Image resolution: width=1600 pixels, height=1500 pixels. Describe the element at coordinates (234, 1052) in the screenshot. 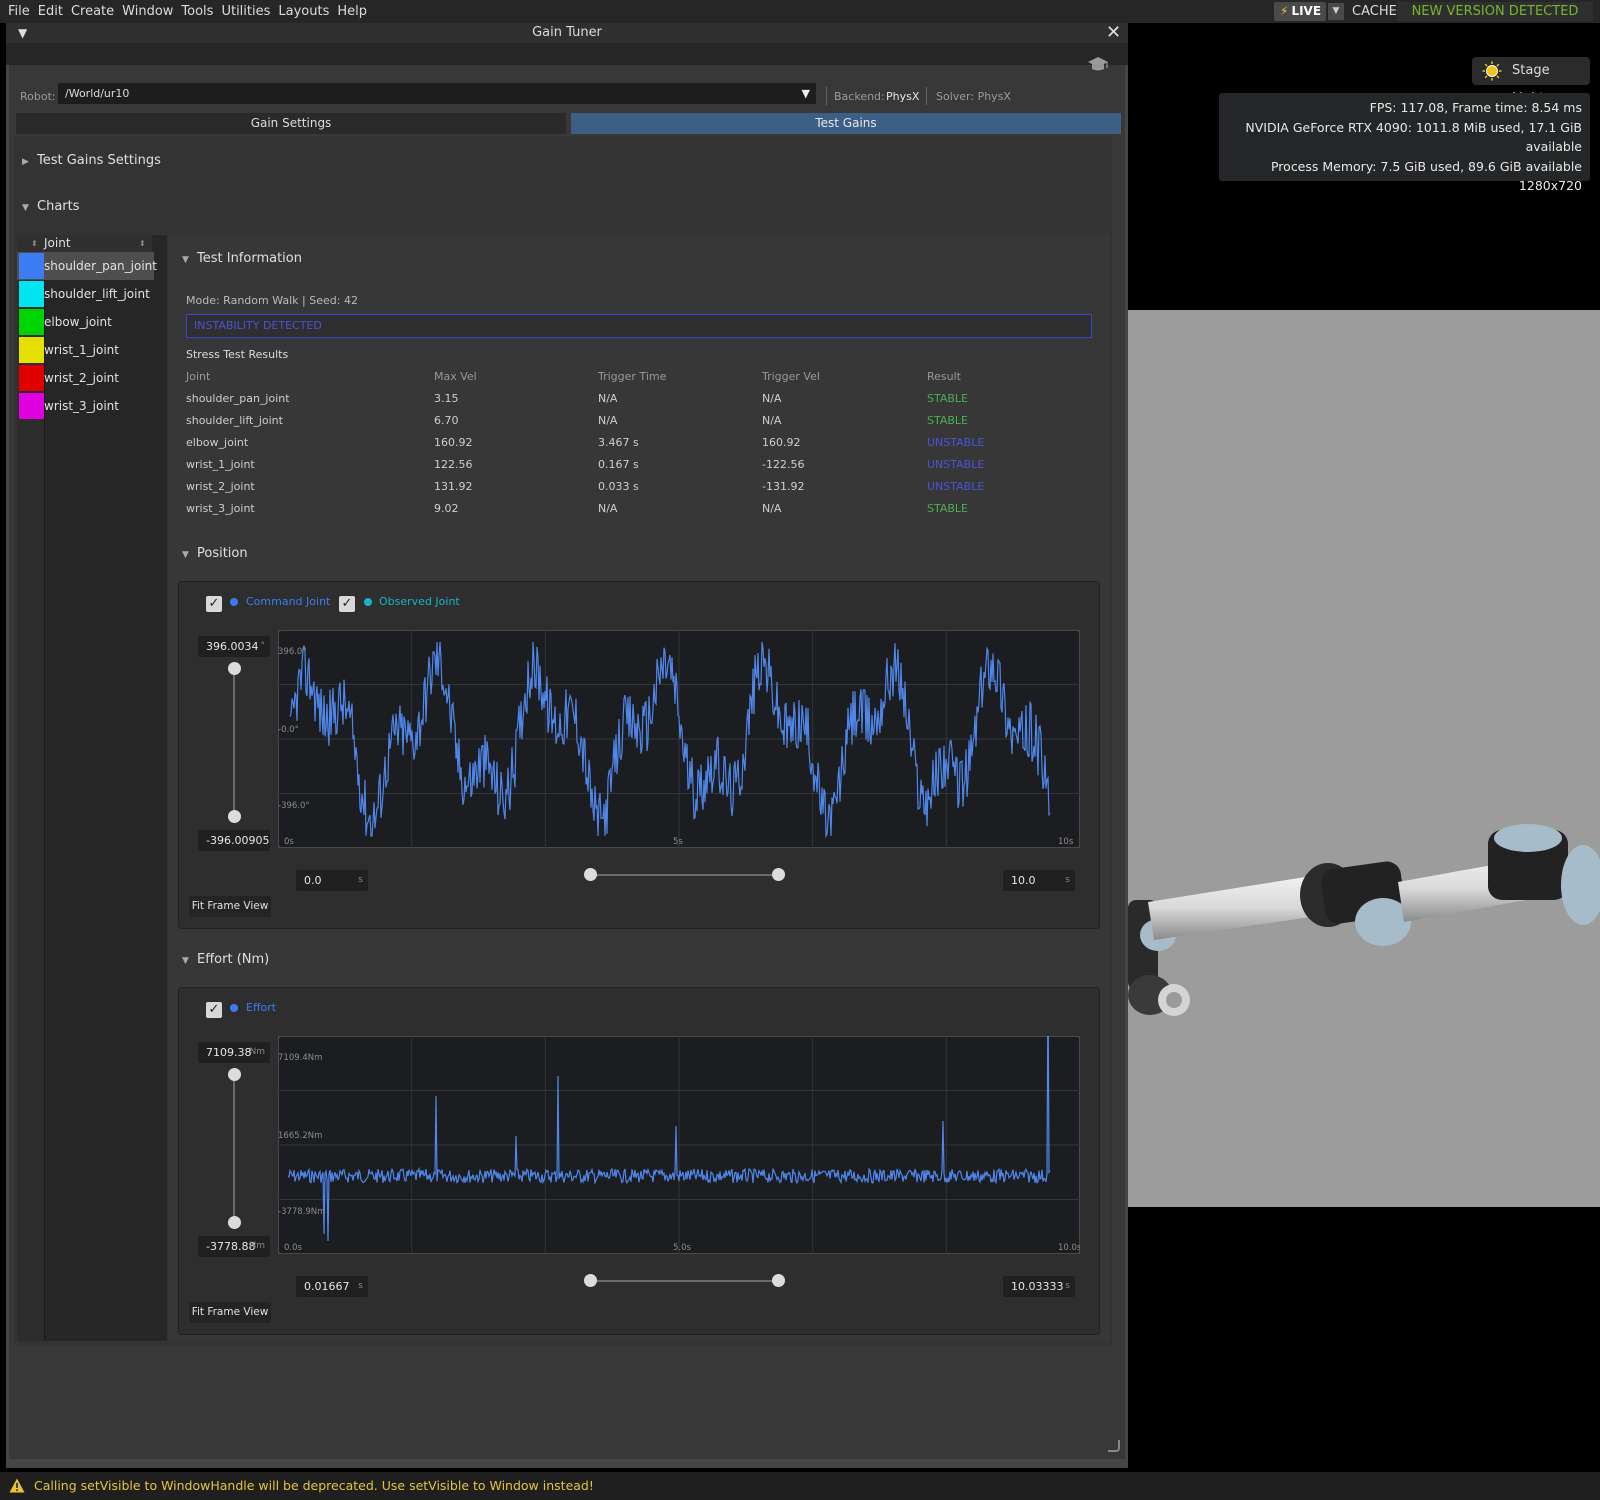

I see `effort-y-max-field: 7109.38 Nm` at that location.